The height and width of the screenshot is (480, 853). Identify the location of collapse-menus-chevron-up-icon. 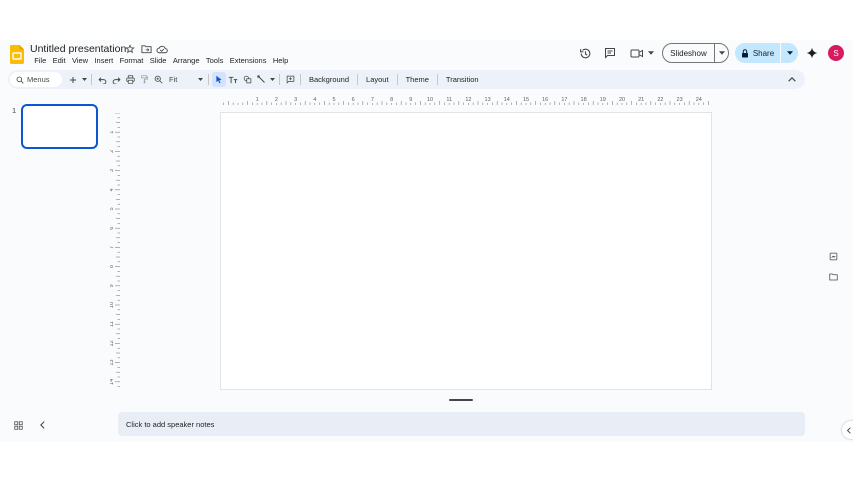
(792, 79).